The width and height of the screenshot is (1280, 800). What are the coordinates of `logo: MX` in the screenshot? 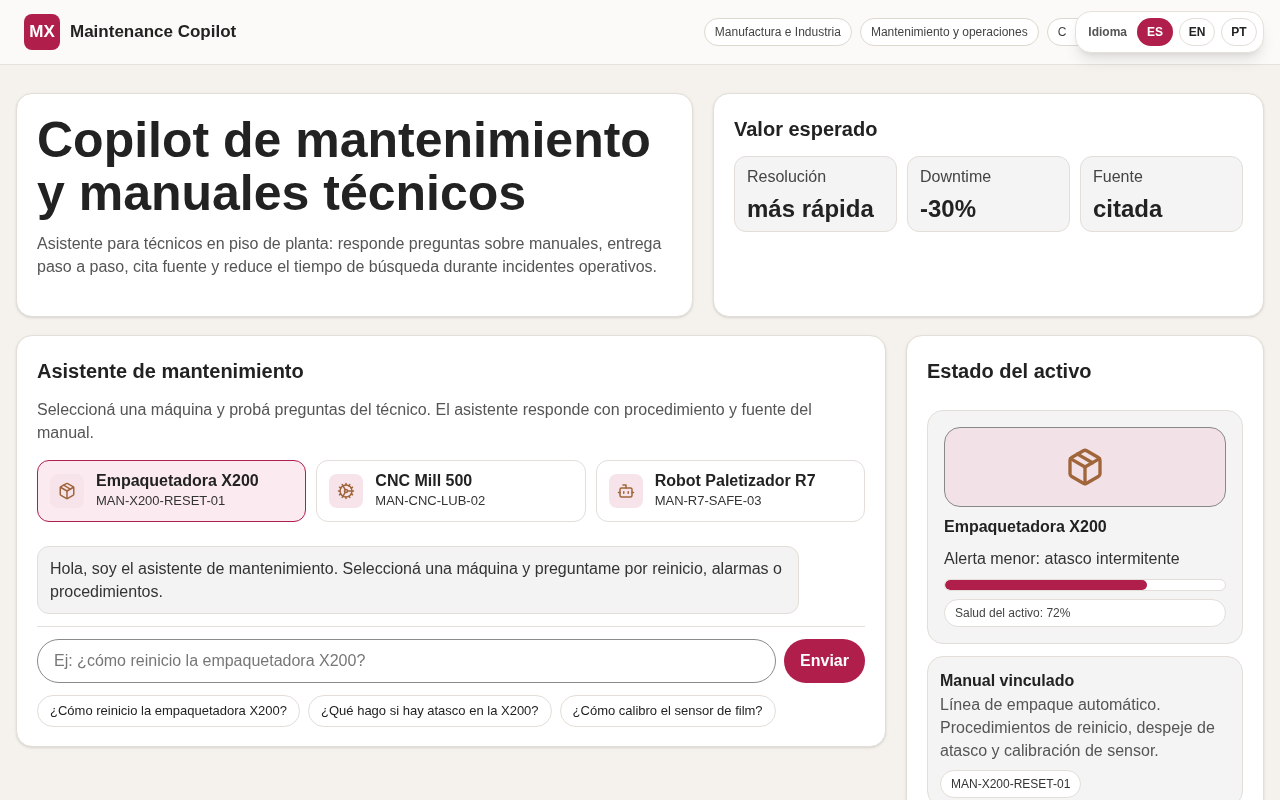 It's located at (42, 32).